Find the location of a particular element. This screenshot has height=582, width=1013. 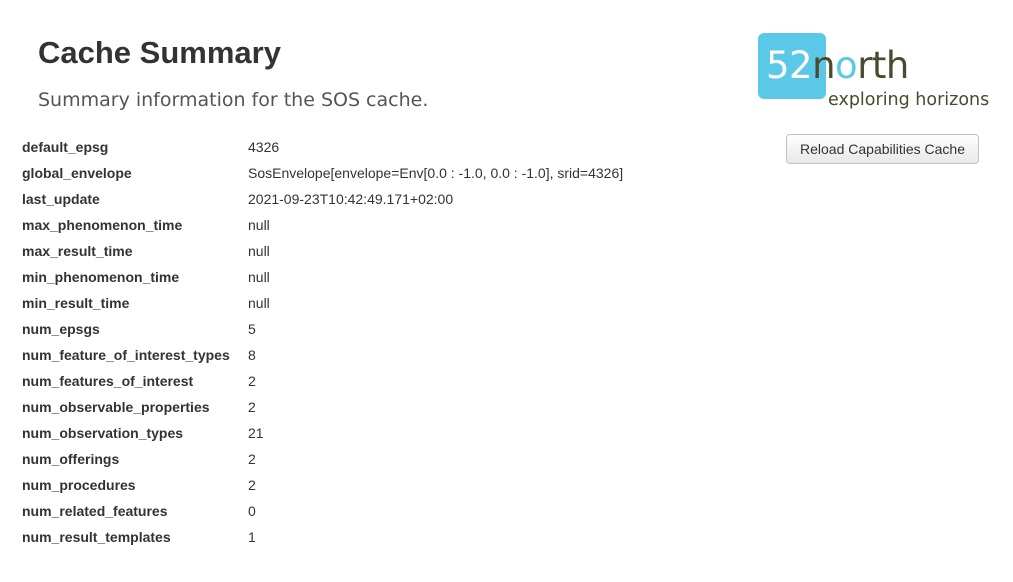

table-row: num_observation_types 21 is located at coordinates (322, 433).